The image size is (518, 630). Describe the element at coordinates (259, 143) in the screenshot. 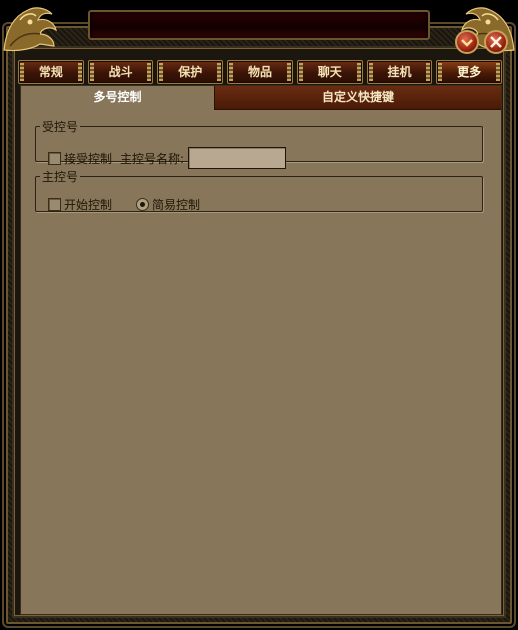

I see `controlled-group: 受控号 接受控制 主控号名称:` at that location.